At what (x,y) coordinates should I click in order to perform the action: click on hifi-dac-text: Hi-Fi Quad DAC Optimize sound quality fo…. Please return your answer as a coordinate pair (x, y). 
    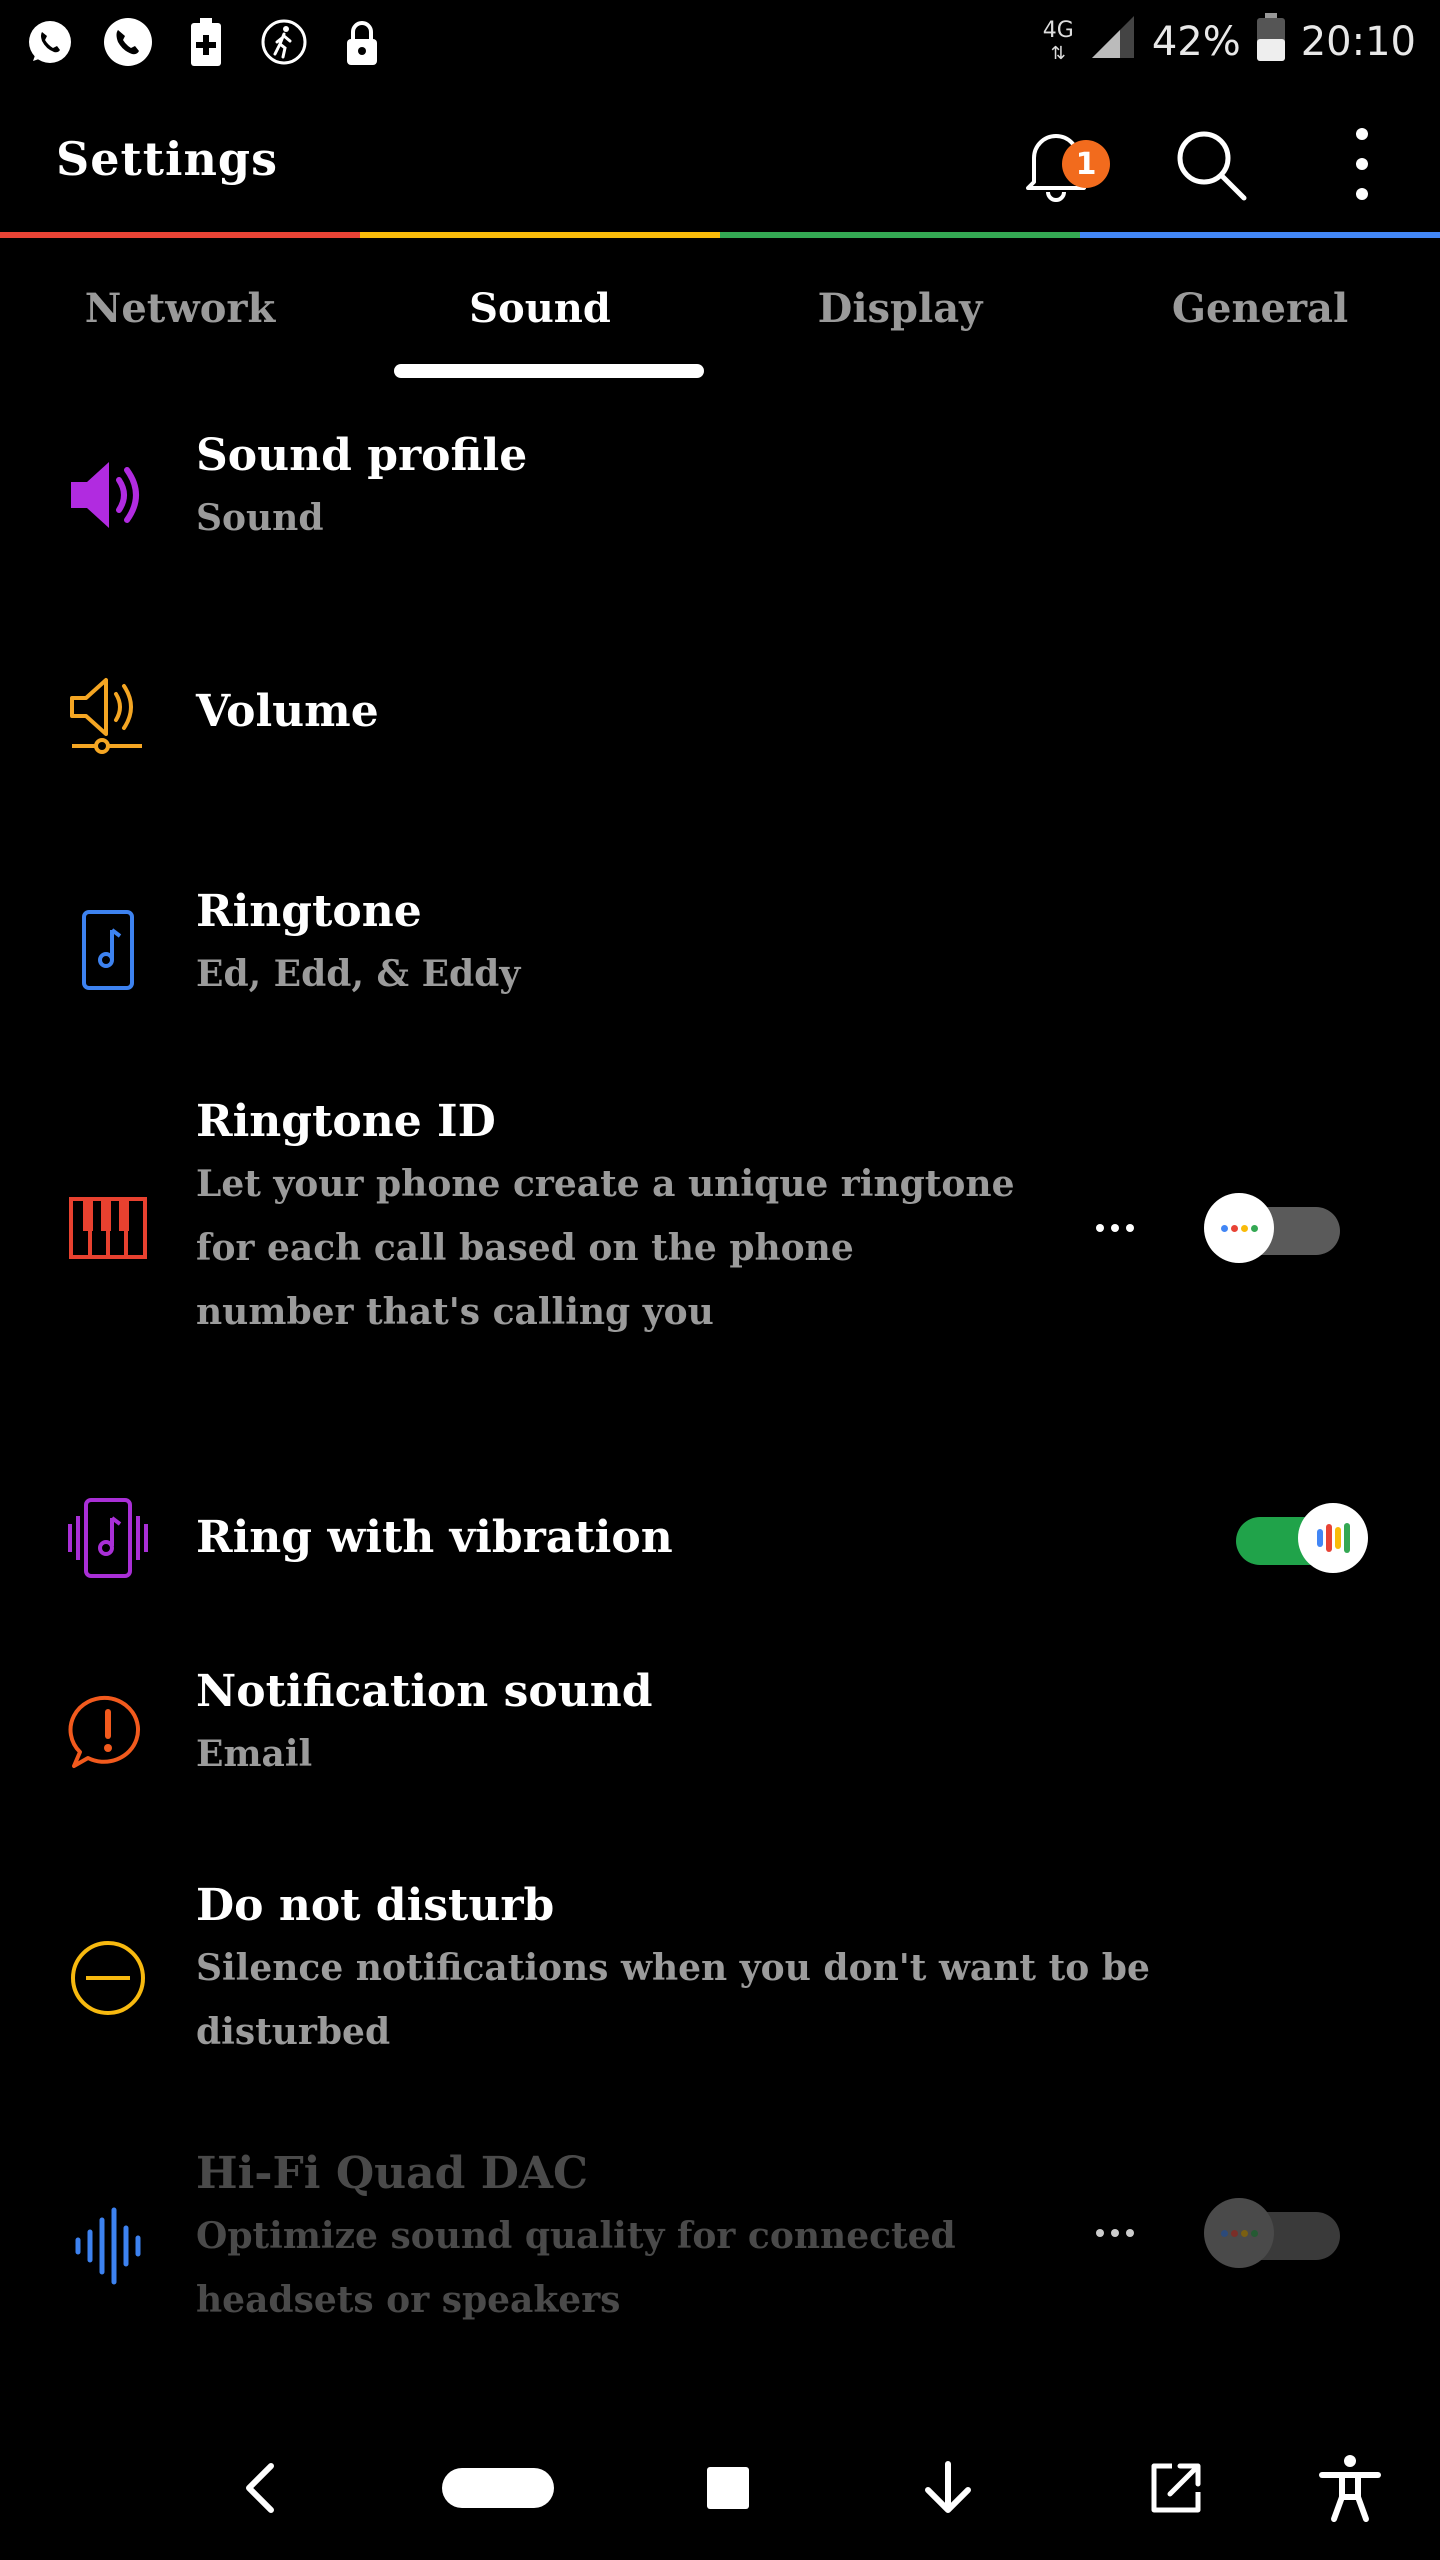
    Looking at the image, I should click on (576, 2238).